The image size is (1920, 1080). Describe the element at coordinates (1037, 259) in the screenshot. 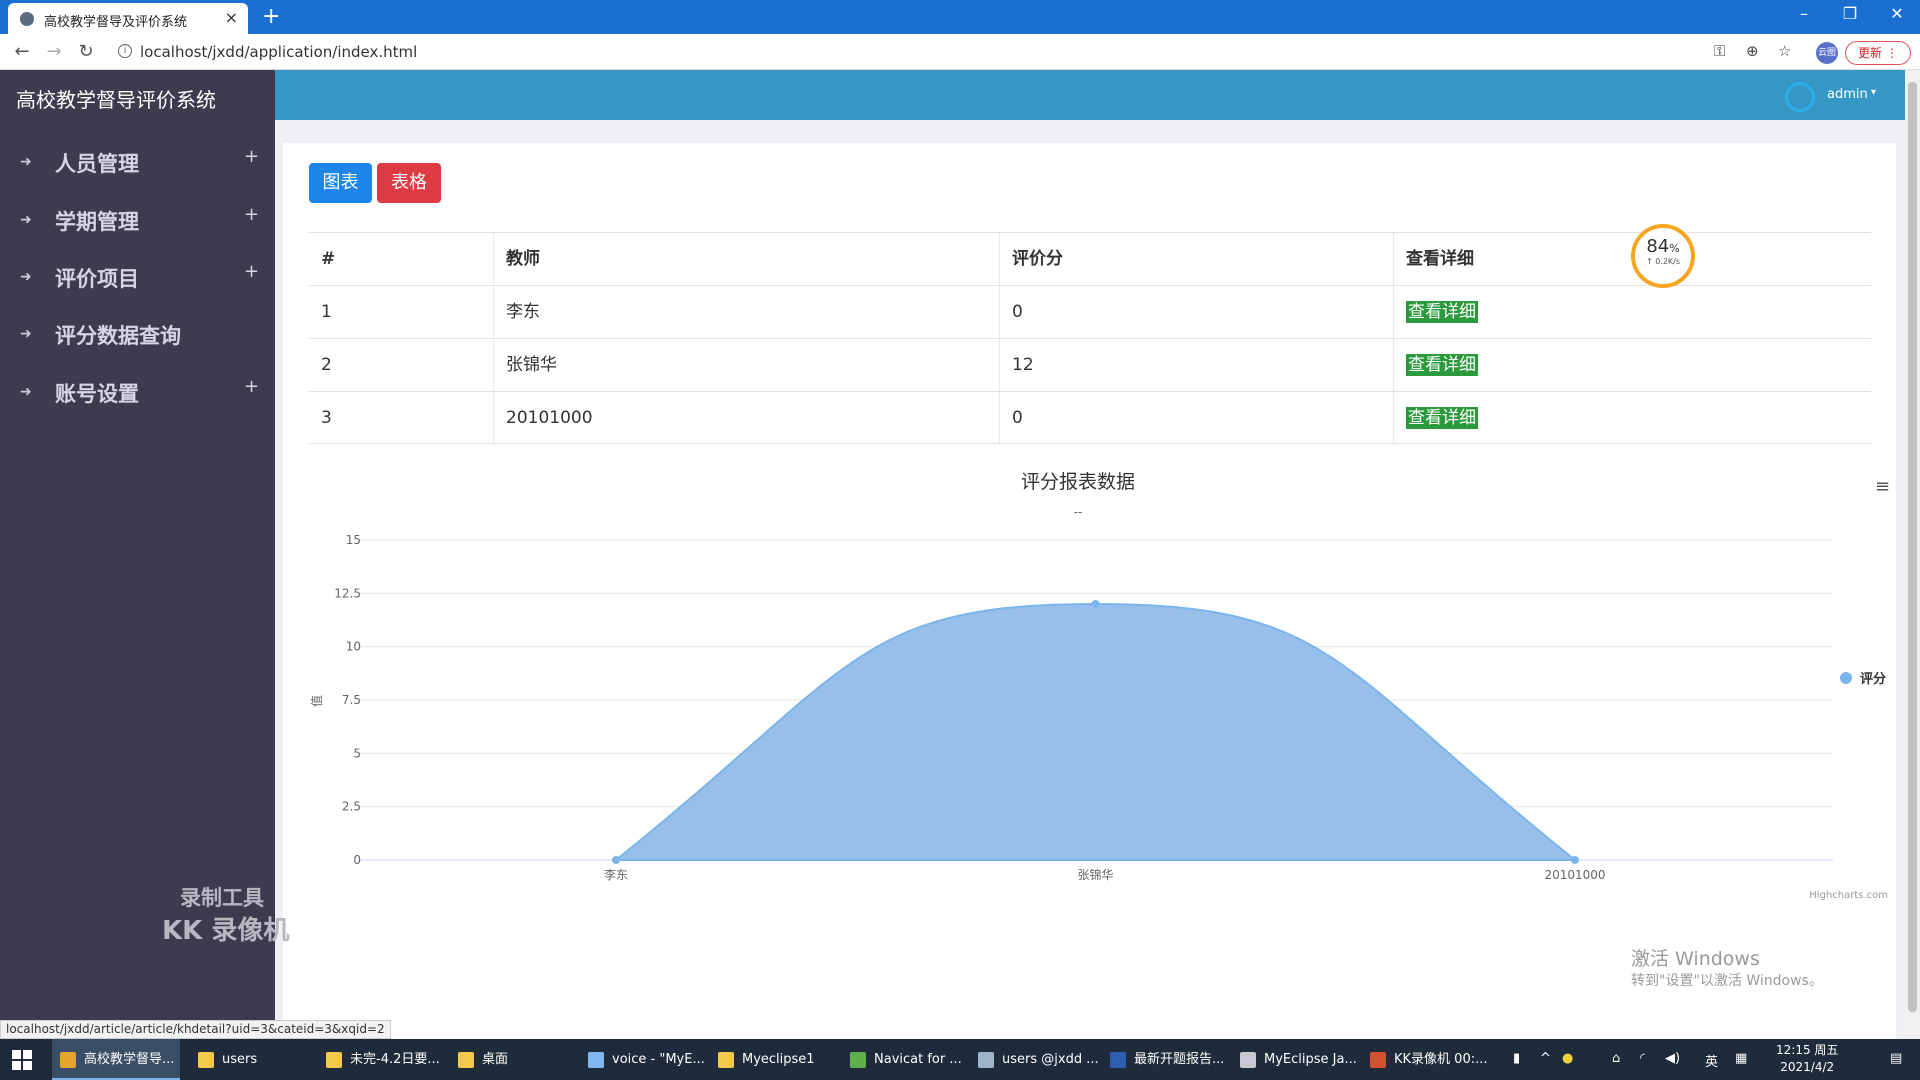

I see `column-header: 评价分` at that location.